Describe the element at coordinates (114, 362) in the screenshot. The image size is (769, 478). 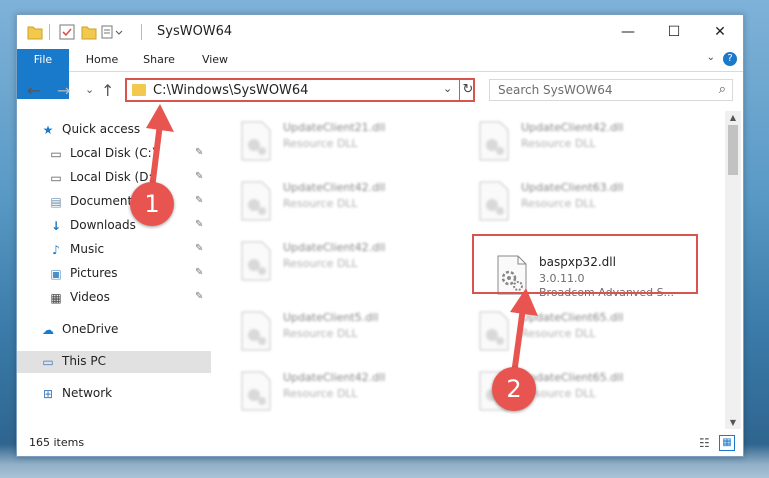
I see `sidebar-item-this-pc: ▭ This PC` at that location.